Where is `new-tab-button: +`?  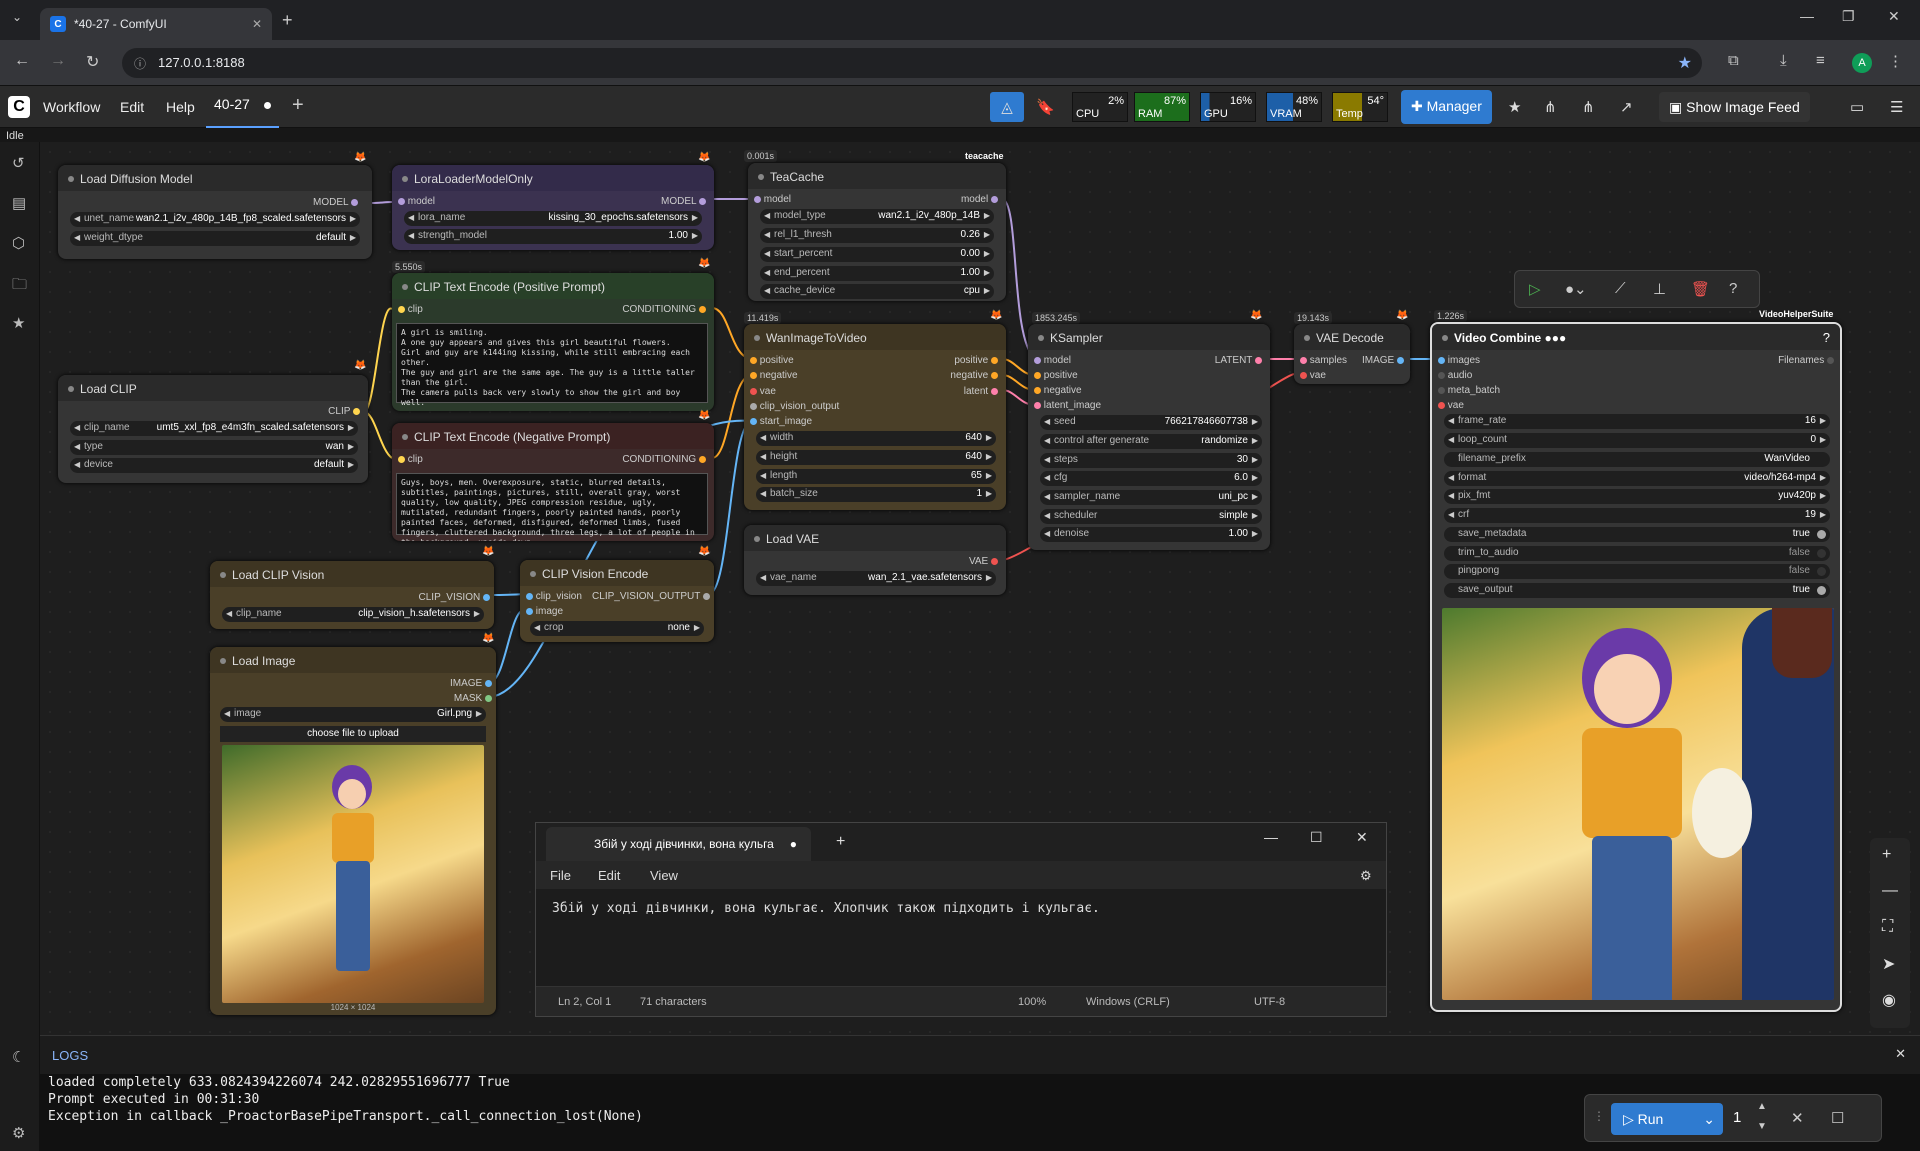
new-tab-button: + is located at coordinates (287, 20).